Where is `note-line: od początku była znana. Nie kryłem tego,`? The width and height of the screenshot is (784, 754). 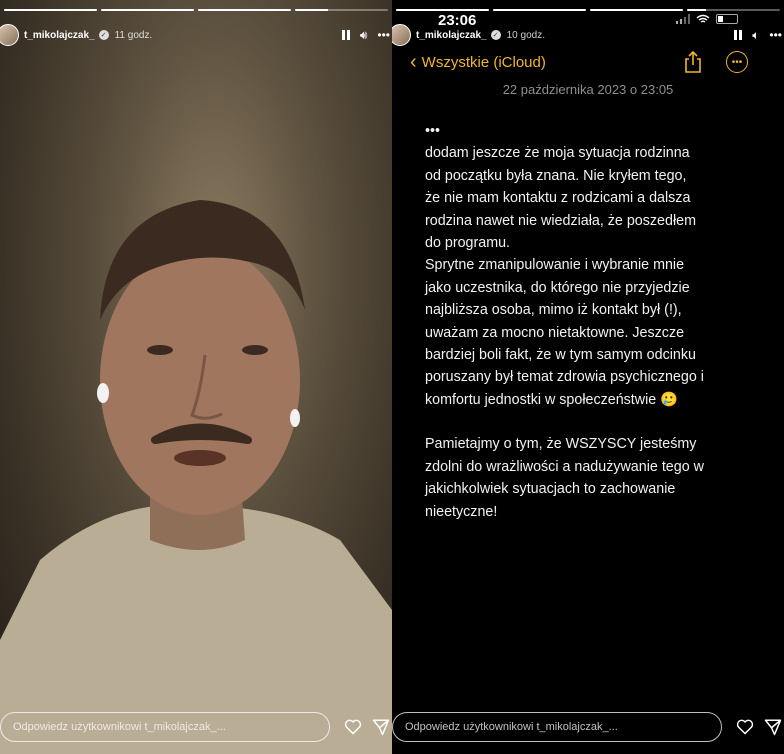 note-line: od początku była znana. Nie kryłem tego, is located at coordinates (556, 175).